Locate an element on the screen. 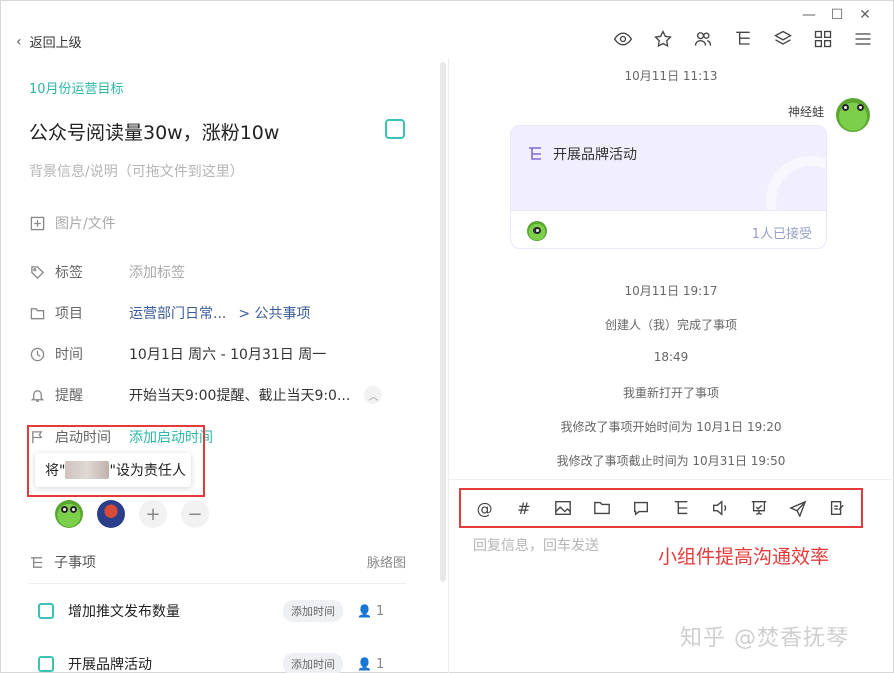  system-message: 我重新打开了事项 is located at coordinates (670, 393).